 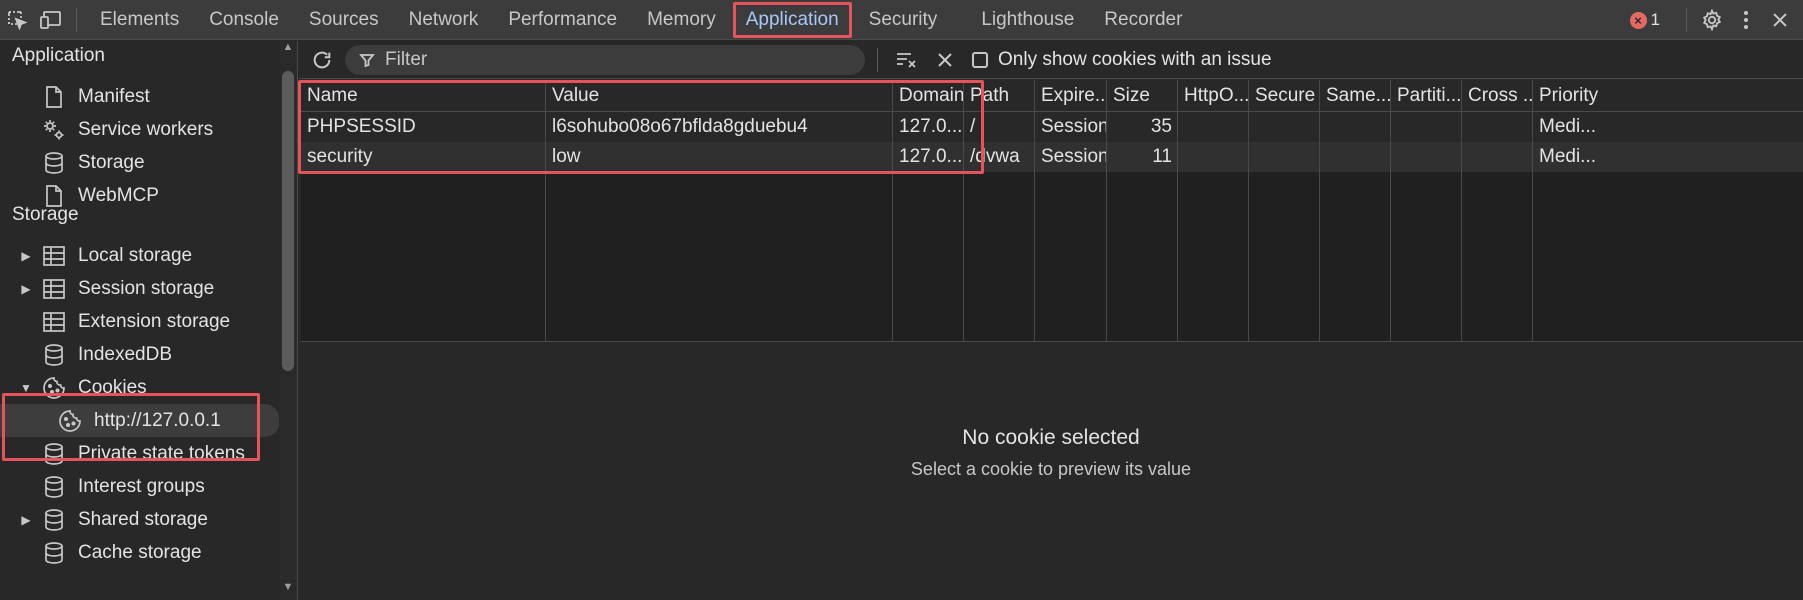 What do you see at coordinates (1051, 437) in the screenshot?
I see `preview-title: No cookie selected` at bounding box center [1051, 437].